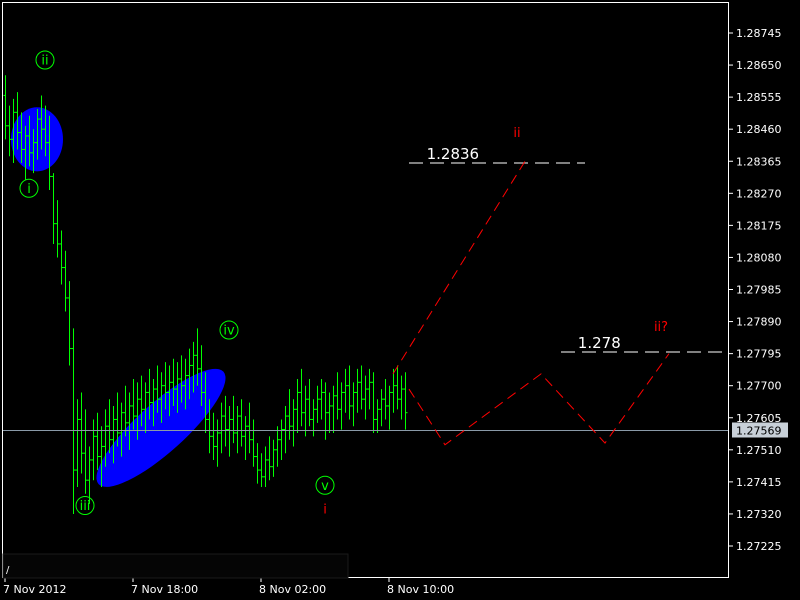 This screenshot has height=600, width=800. What do you see at coordinates (325, 486) in the screenshot?
I see `wave-label-text: v` at bounding box center [325, 486].